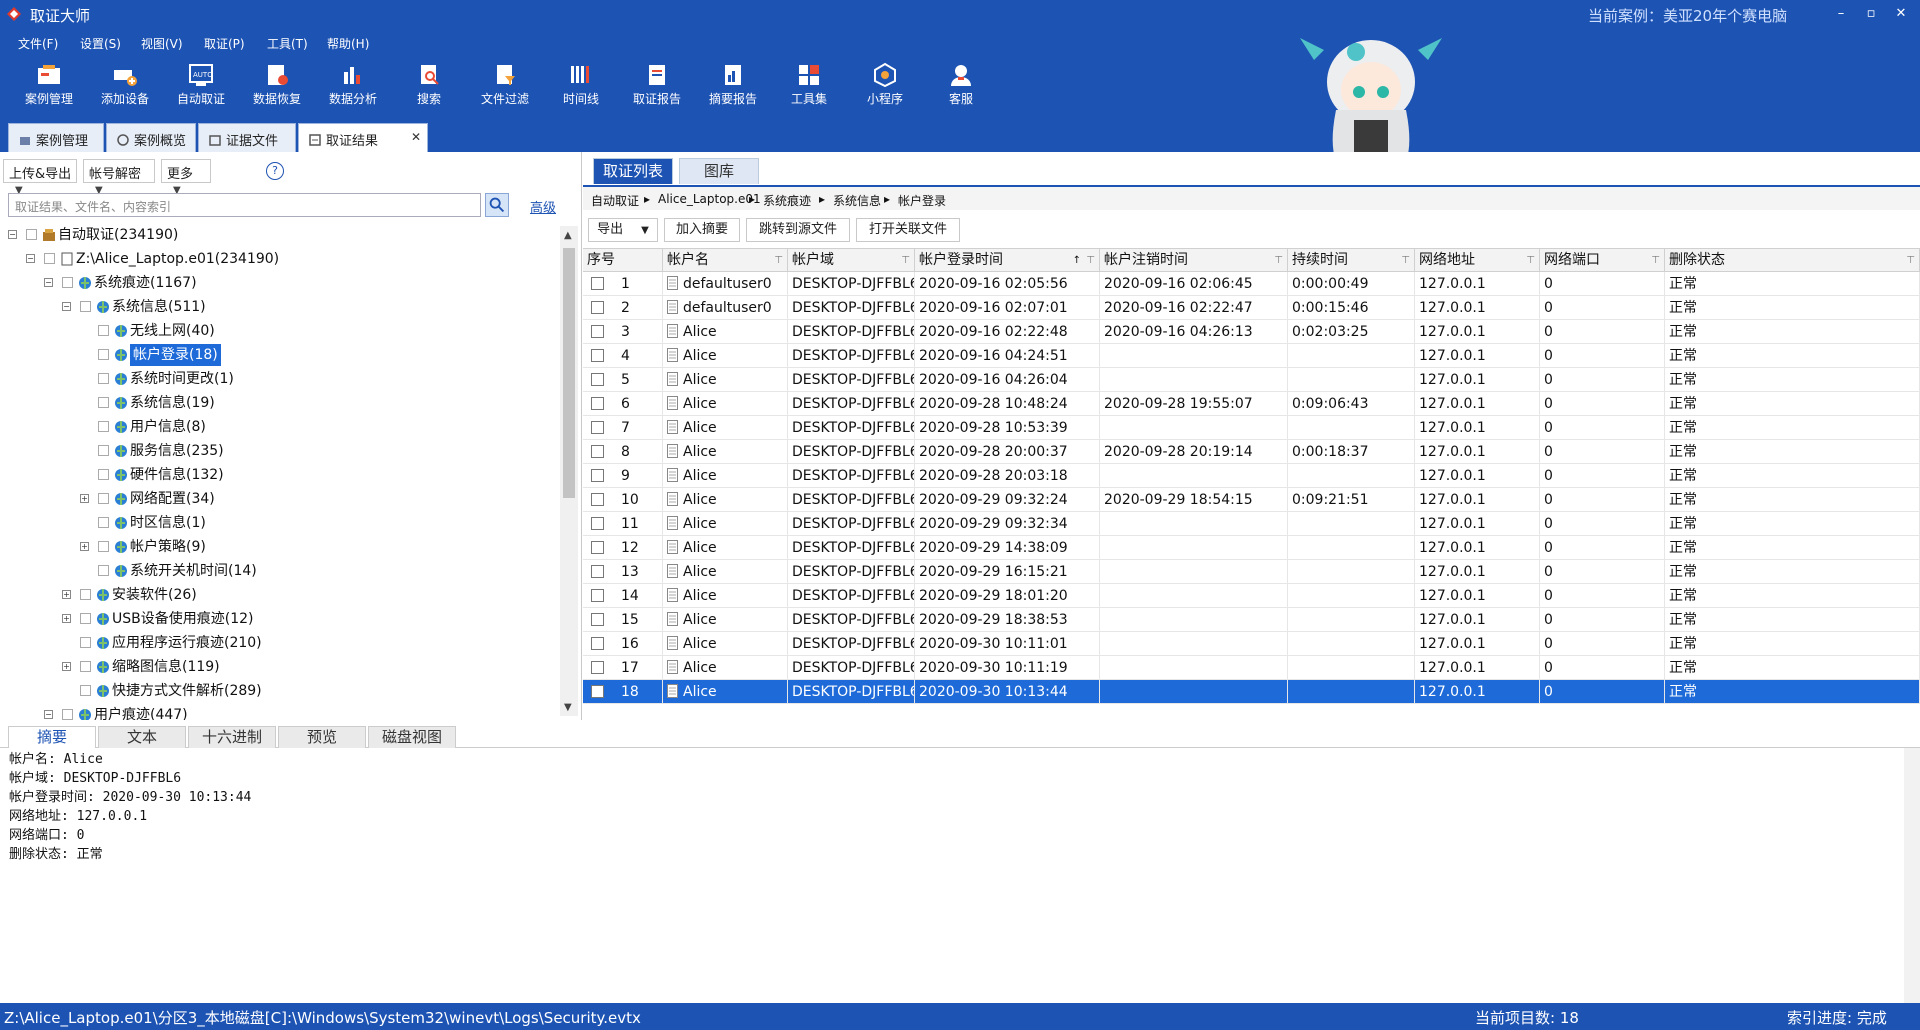 This screenshot has height=1030, width=1920. I want to click on detail-scrollbar, so click(1912, 875).